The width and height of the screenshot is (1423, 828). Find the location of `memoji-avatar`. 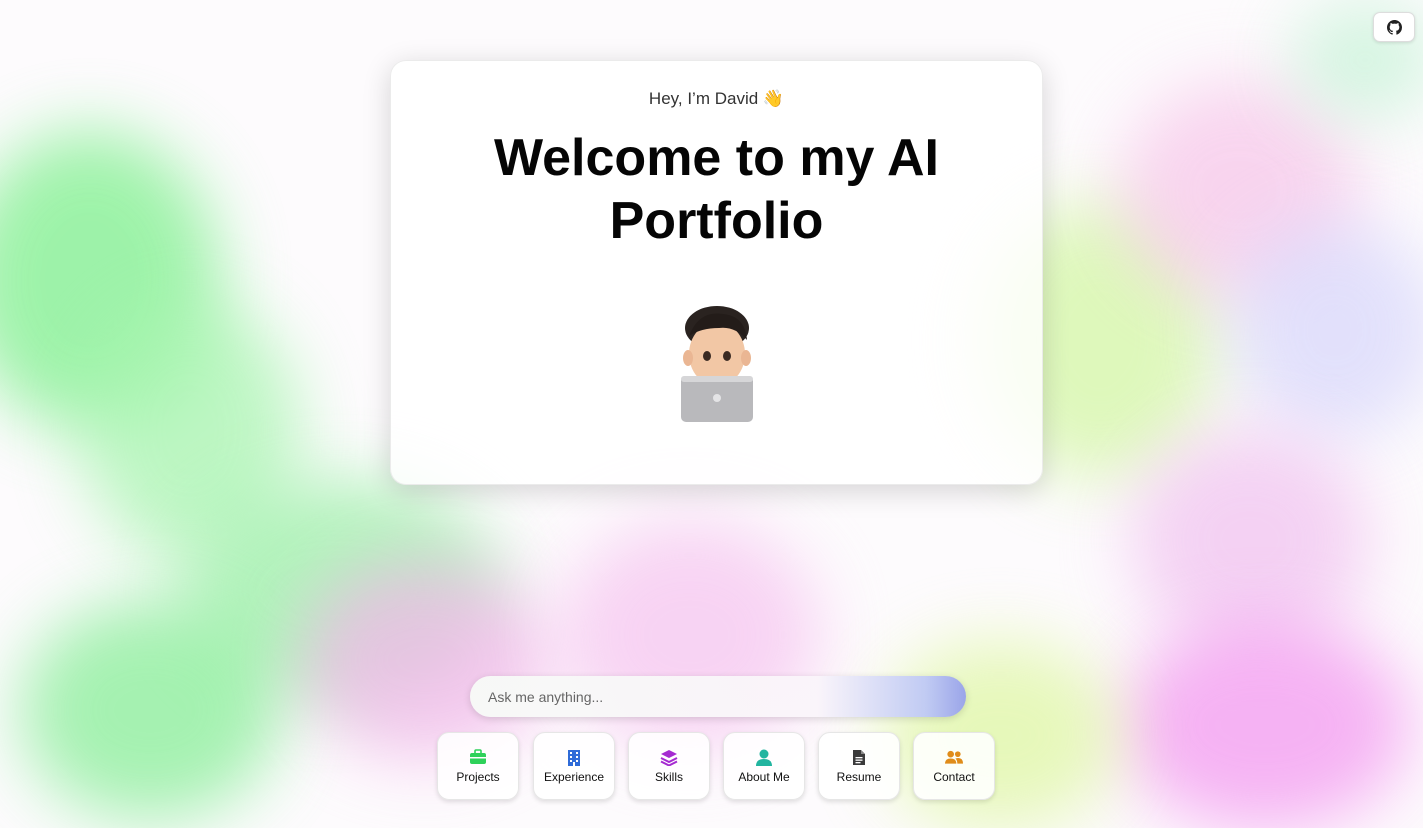

memoji-avatar is located at coordinates (717, 364).